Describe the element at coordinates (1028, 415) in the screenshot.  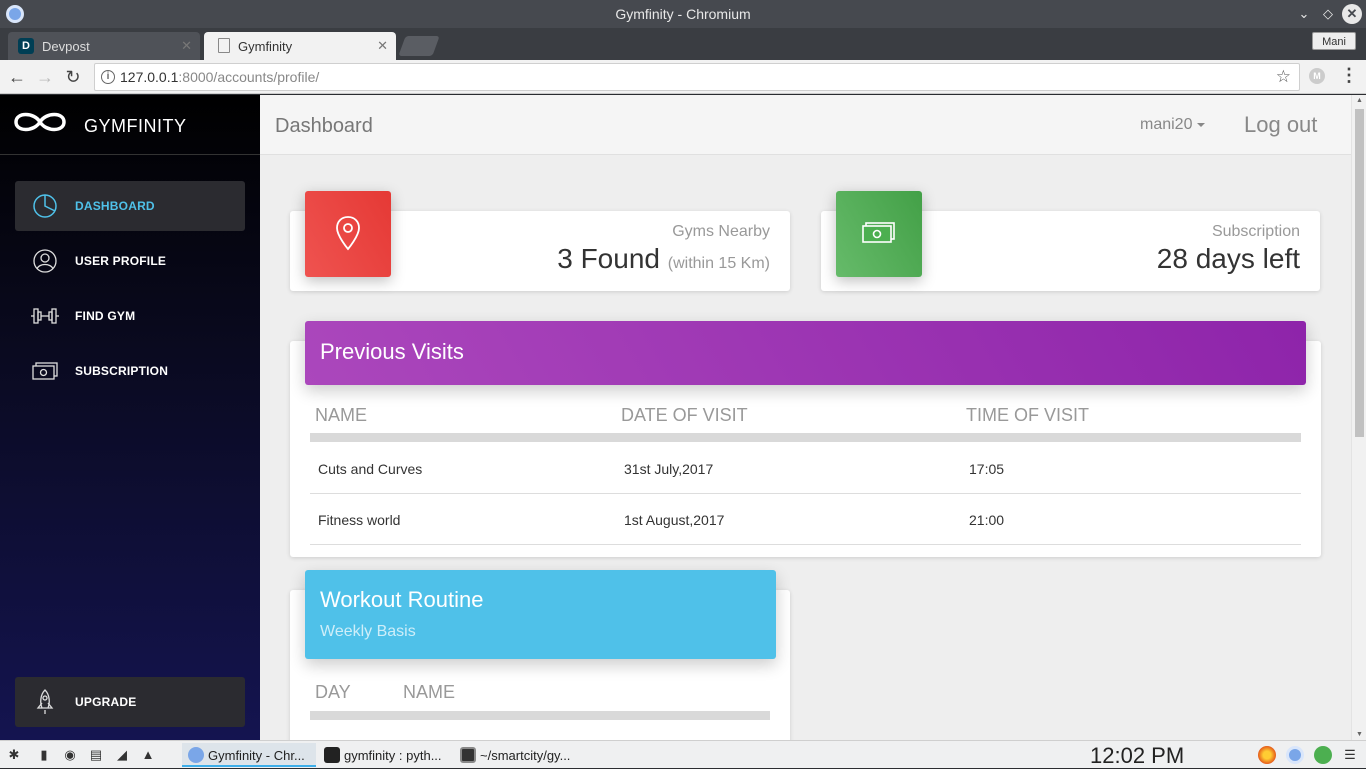
I see `column-header-time: TIME OF VISIT` at that location.